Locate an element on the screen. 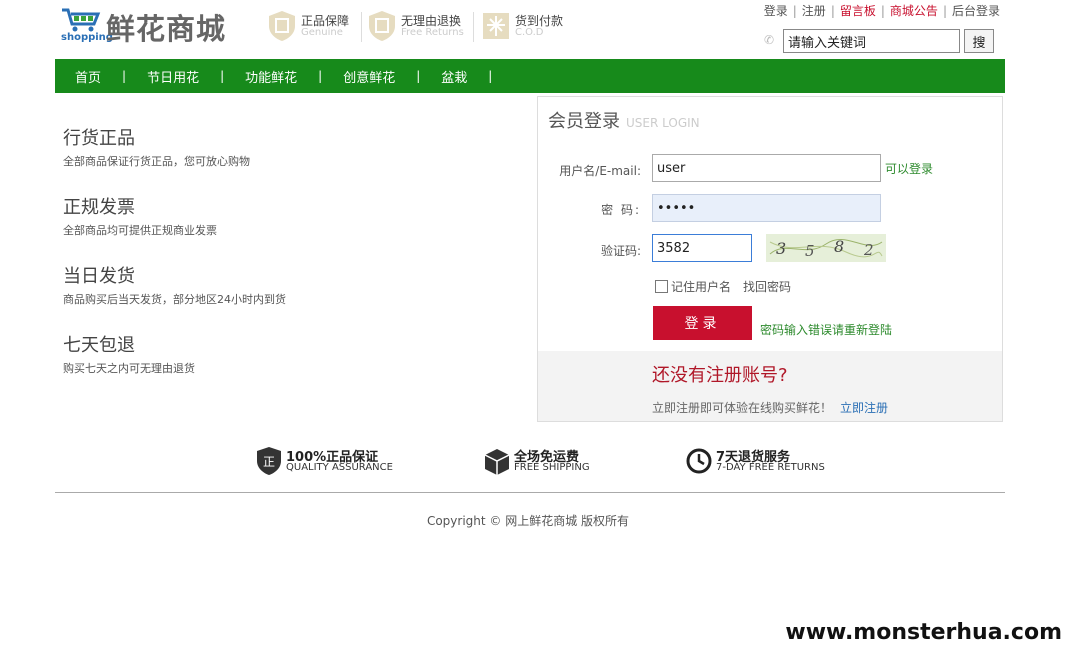 Image resolution: width=1066 pixels, height=664 pixels. shield-icon: 正 is located at coordinates (269, 461).